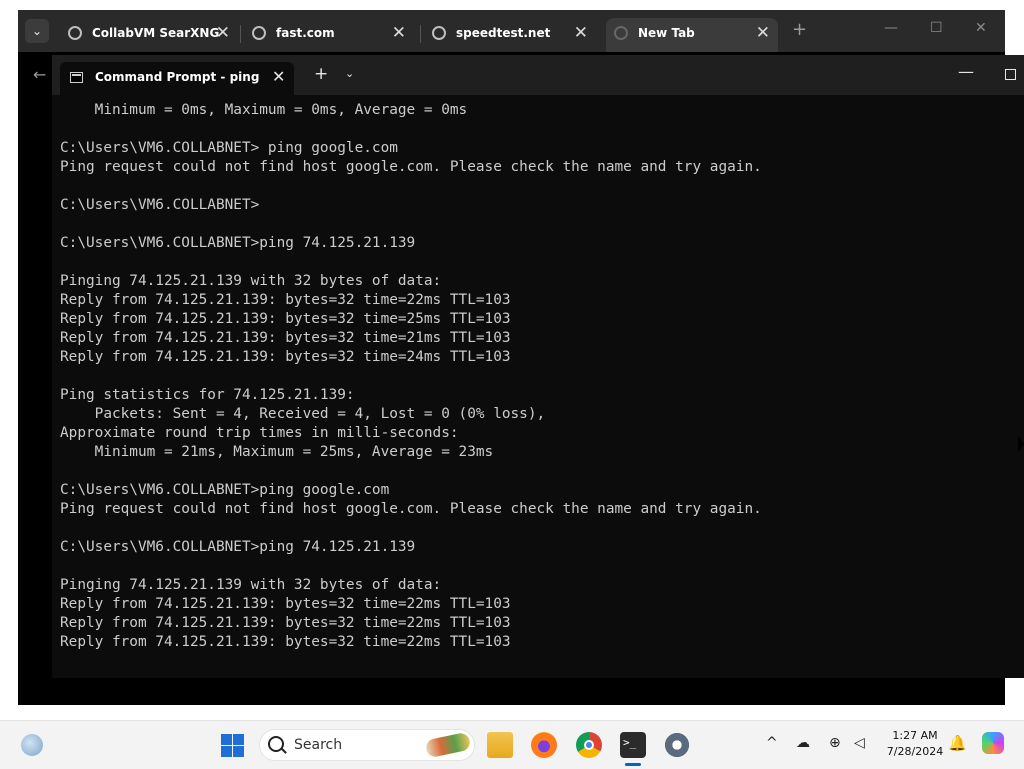 Image resolution: width=1024 pixels, height=769 pixels. Describe the element at coordinates (981, 28) in the screenshot. I see `browser-close-button: ✕` at that location.